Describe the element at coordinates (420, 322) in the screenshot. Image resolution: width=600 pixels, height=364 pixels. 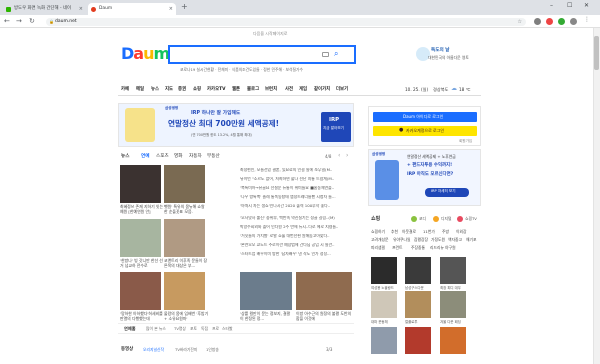
I see `product-name: 컬플로투` at that location.